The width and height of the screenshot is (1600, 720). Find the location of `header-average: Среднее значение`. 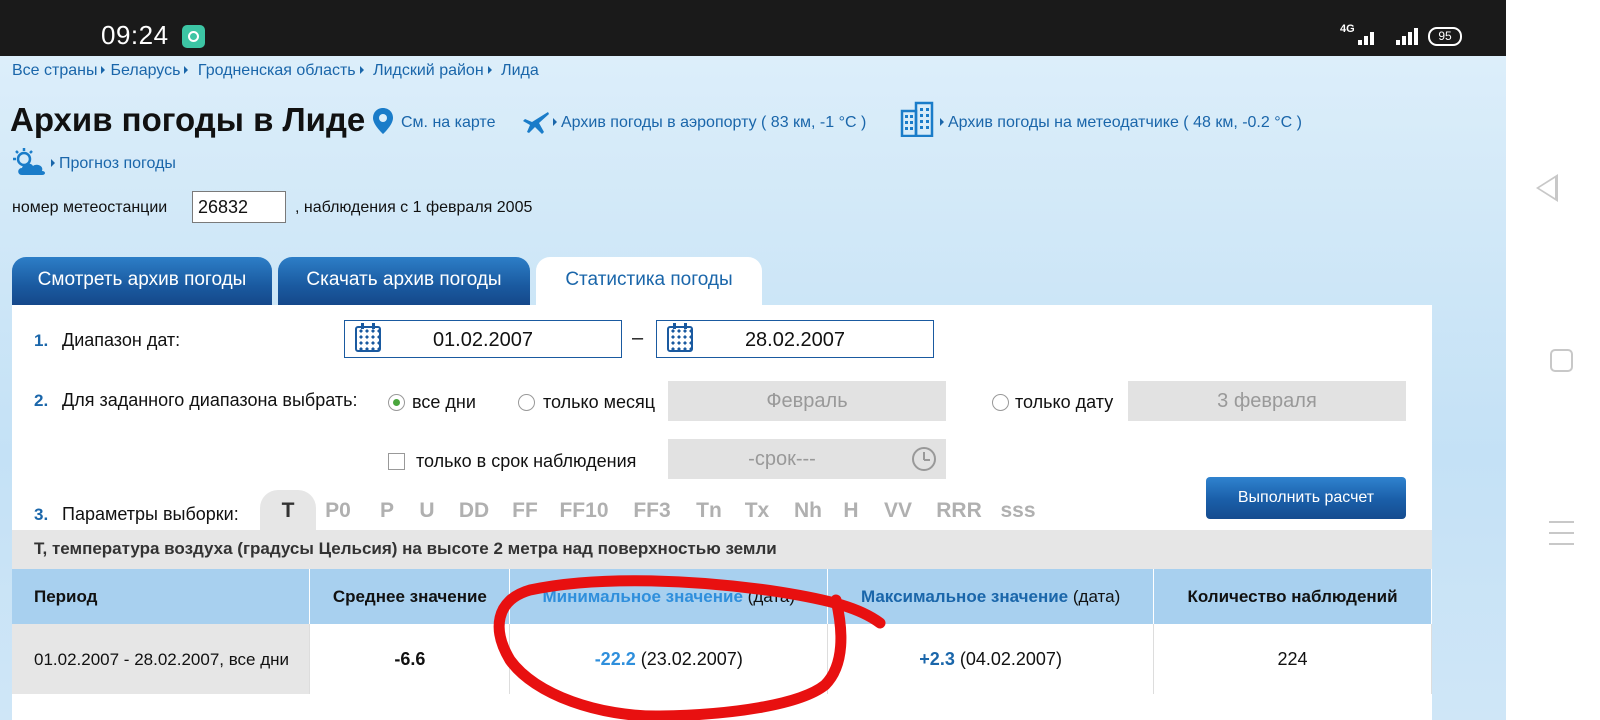

header-average: Среднее значение is located at coordinates (410, 596).